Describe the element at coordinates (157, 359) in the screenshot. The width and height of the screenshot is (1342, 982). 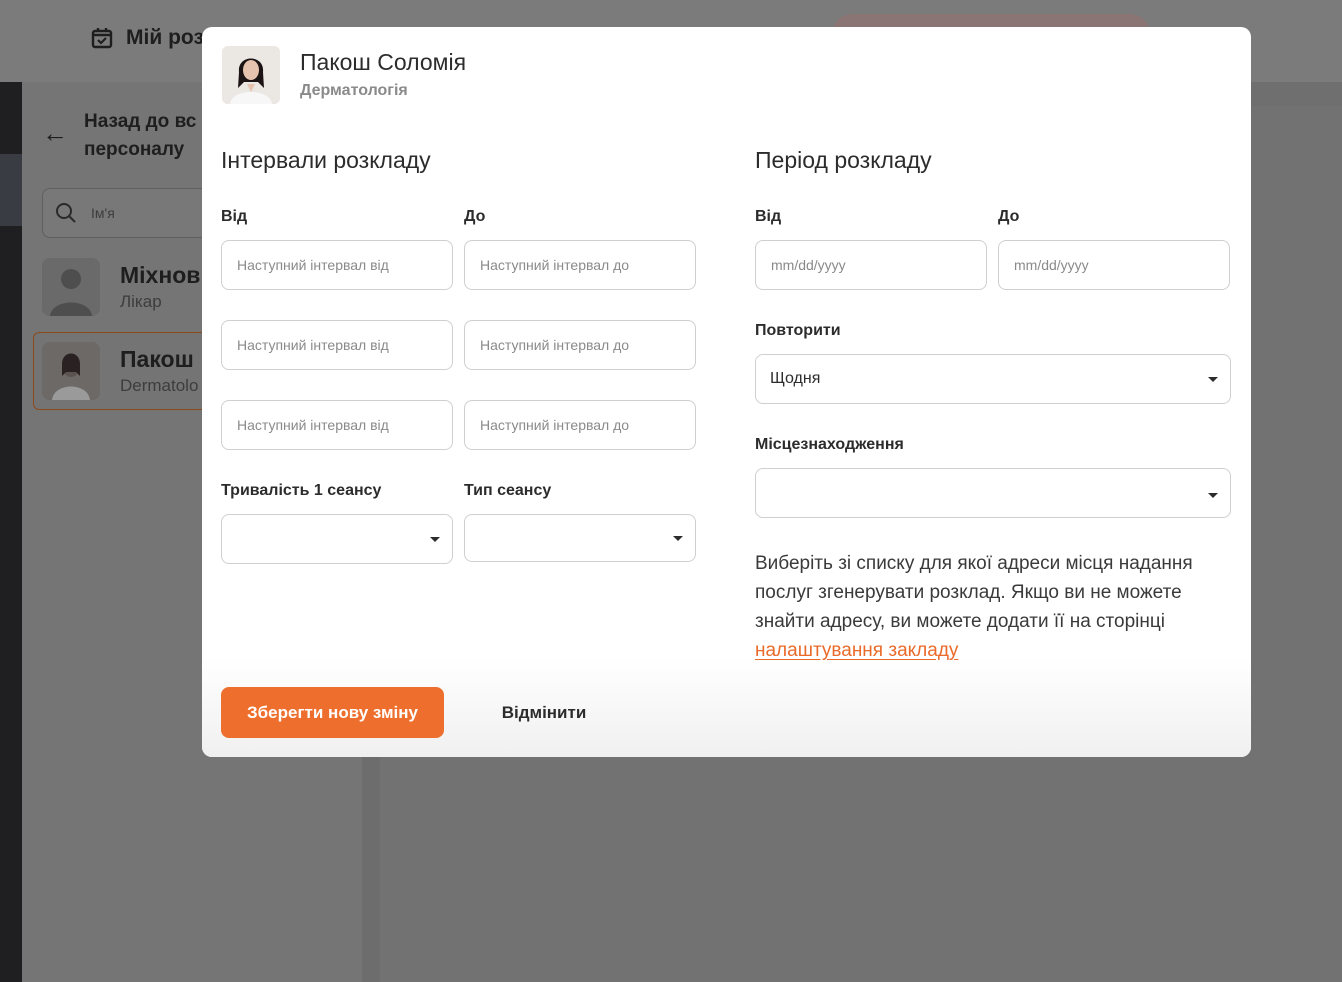
I see `staff-name: Пакош` at that location.